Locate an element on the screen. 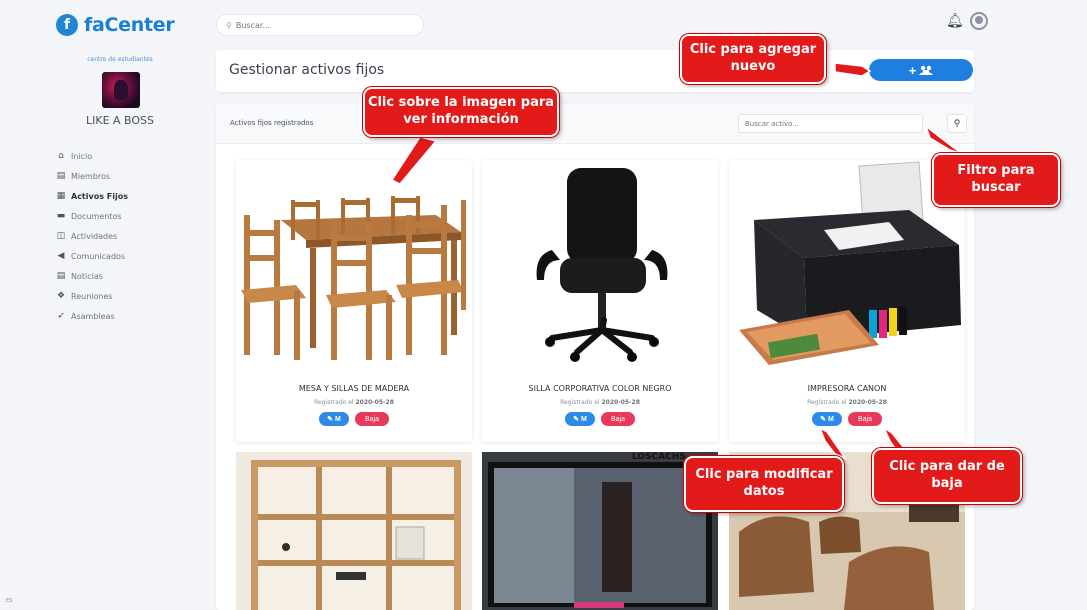 Image resolution: width=1087 pixels, height=610 pixels. facebook-logo-icon: f is located at coordinates (67, 25).